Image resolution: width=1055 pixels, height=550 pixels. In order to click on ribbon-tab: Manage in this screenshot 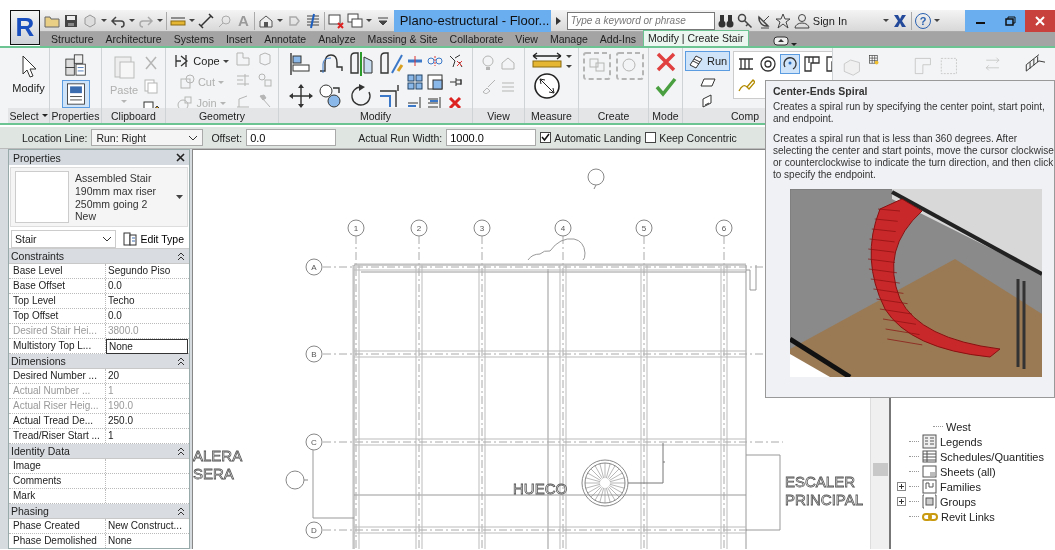, I will do `click(568, 38)`.